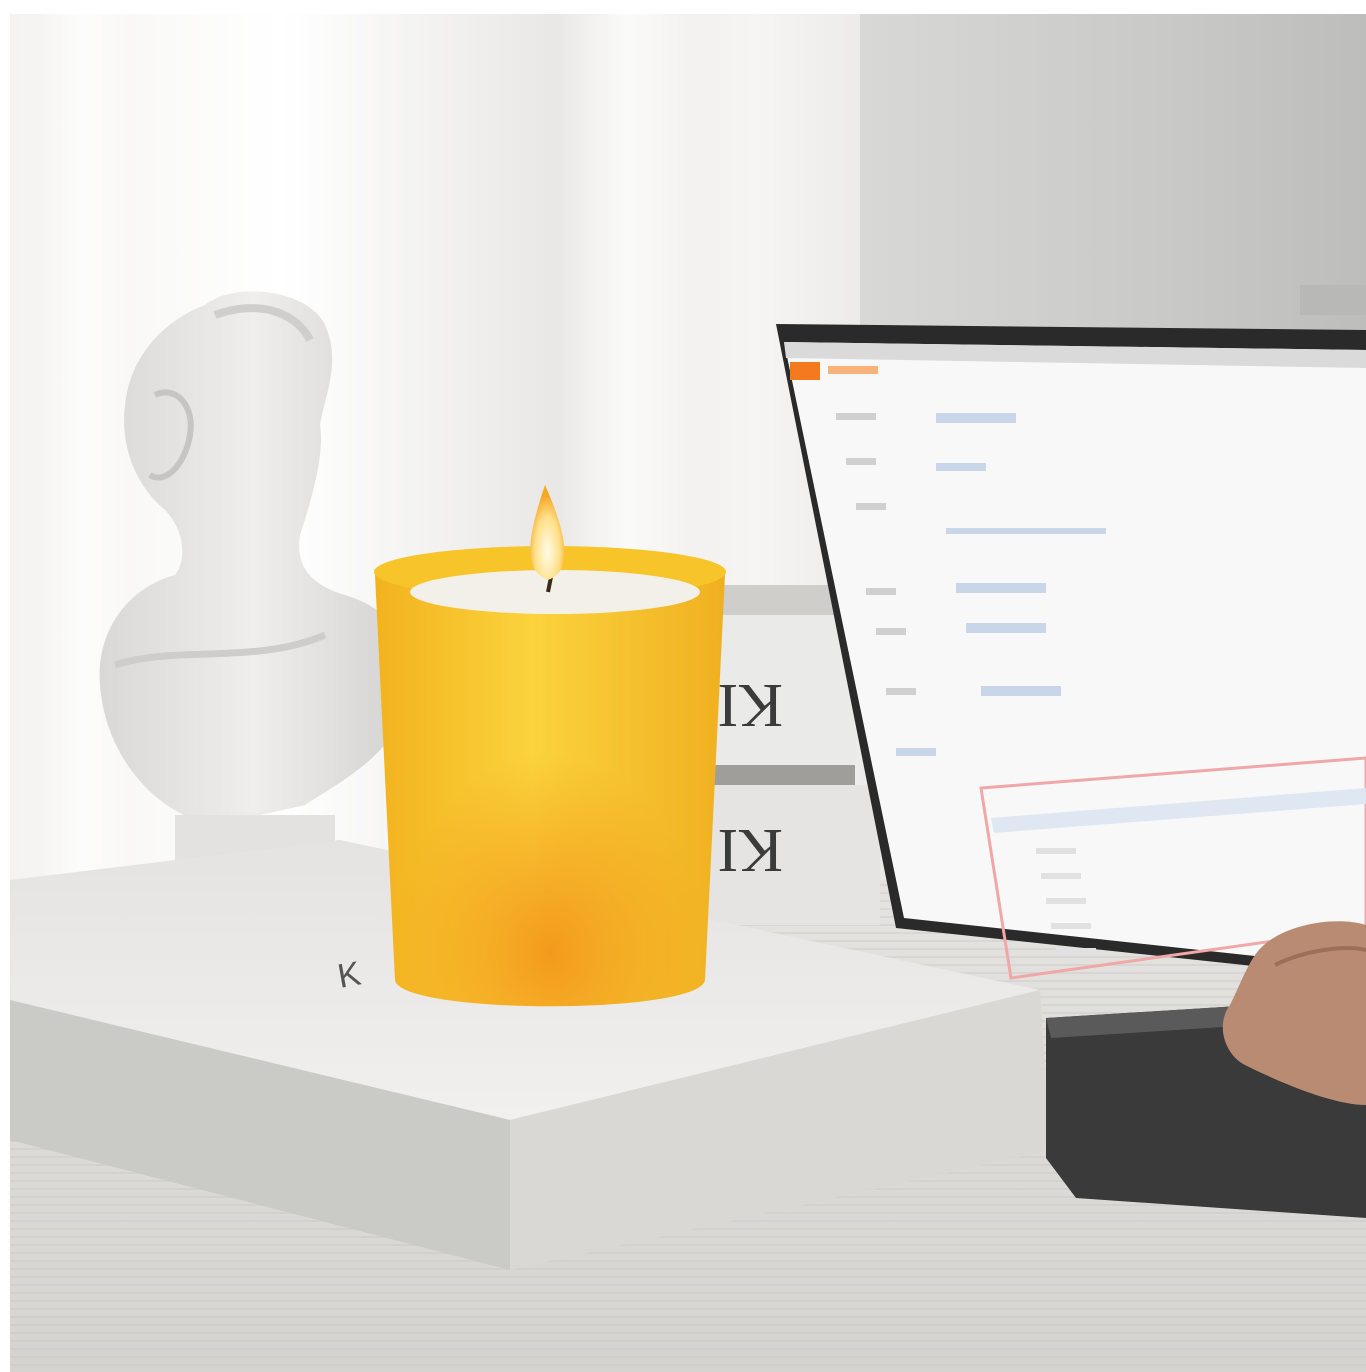 This screenshot has width=1366, height=1372. I want to click on app-logo-icon, so click(805, 371).